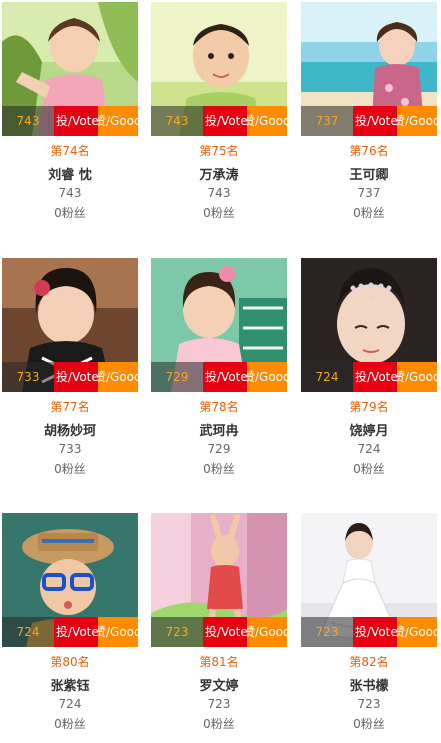 The height and width of the screenshot is (743, 441). Describe the element at coordinates (369, 662) in the screenshot. I see `rank-label: 第82名` at that location.